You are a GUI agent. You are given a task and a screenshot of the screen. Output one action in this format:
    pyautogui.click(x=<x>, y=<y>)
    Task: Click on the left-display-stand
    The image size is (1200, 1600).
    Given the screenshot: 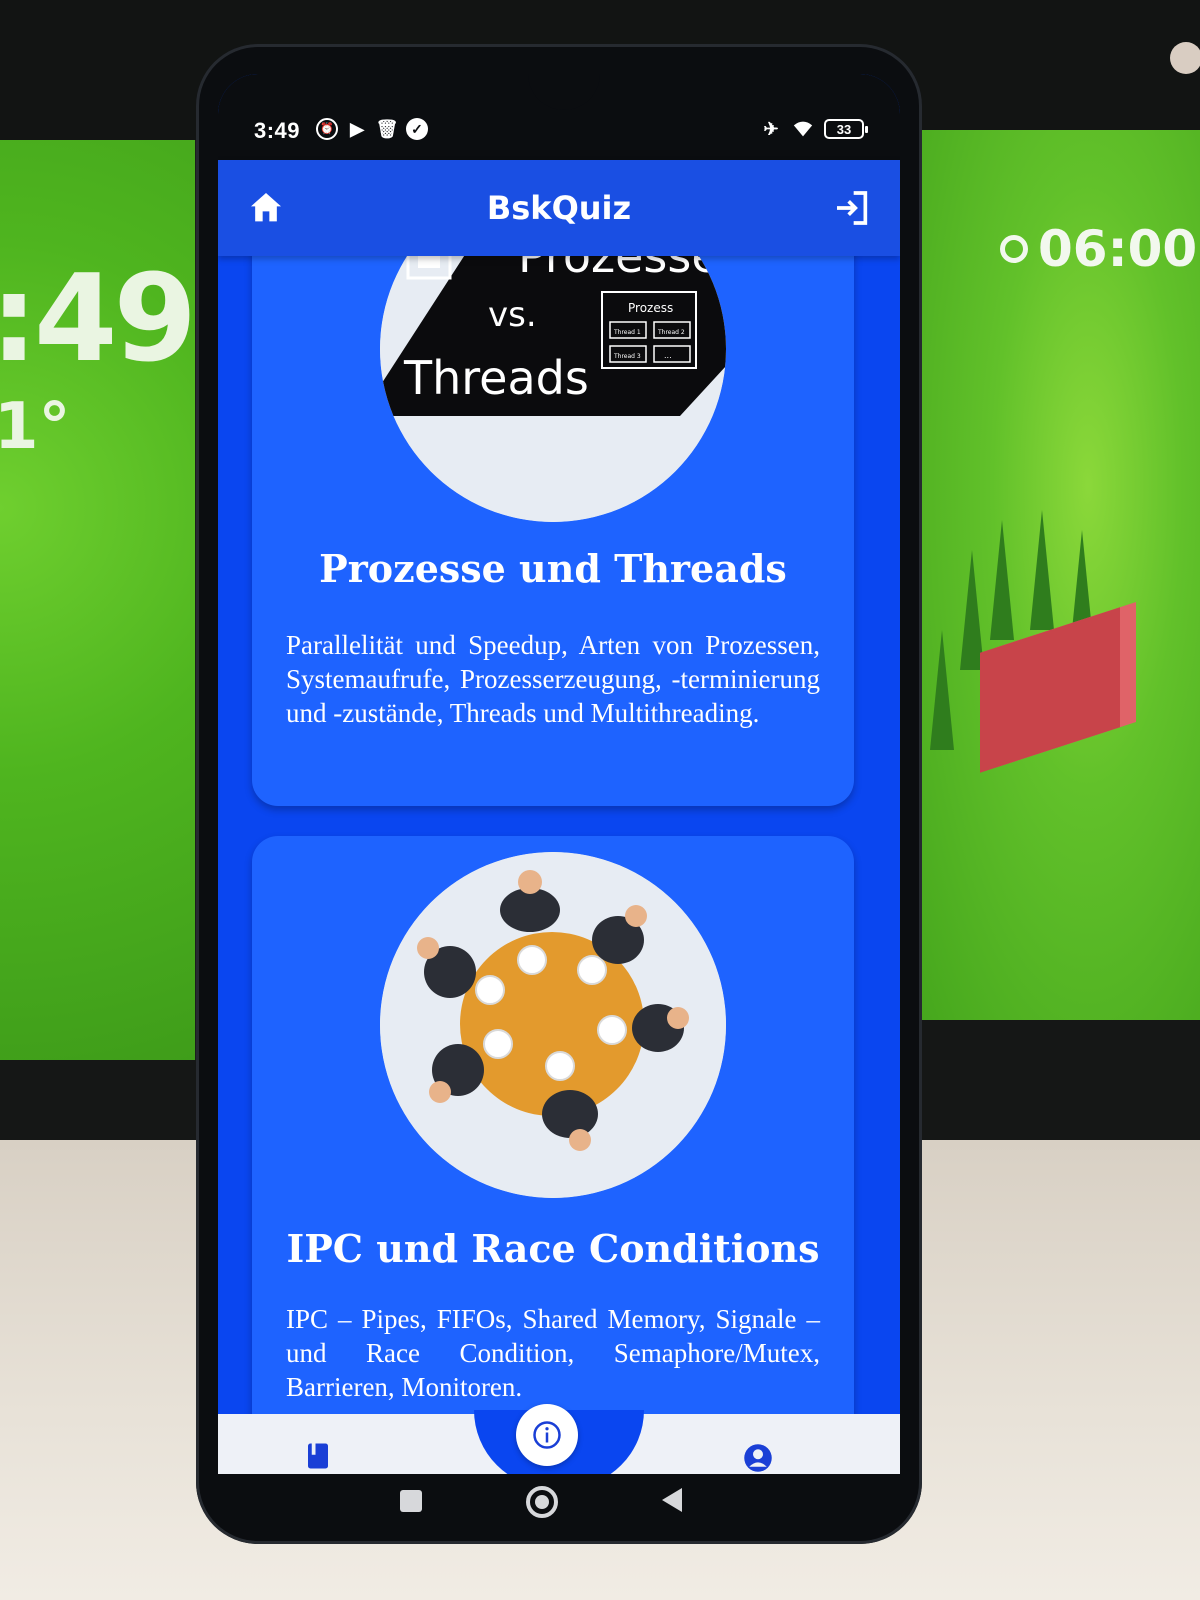 What is the action you would take?
    pyautogui.click(x=105, y=1105)
    